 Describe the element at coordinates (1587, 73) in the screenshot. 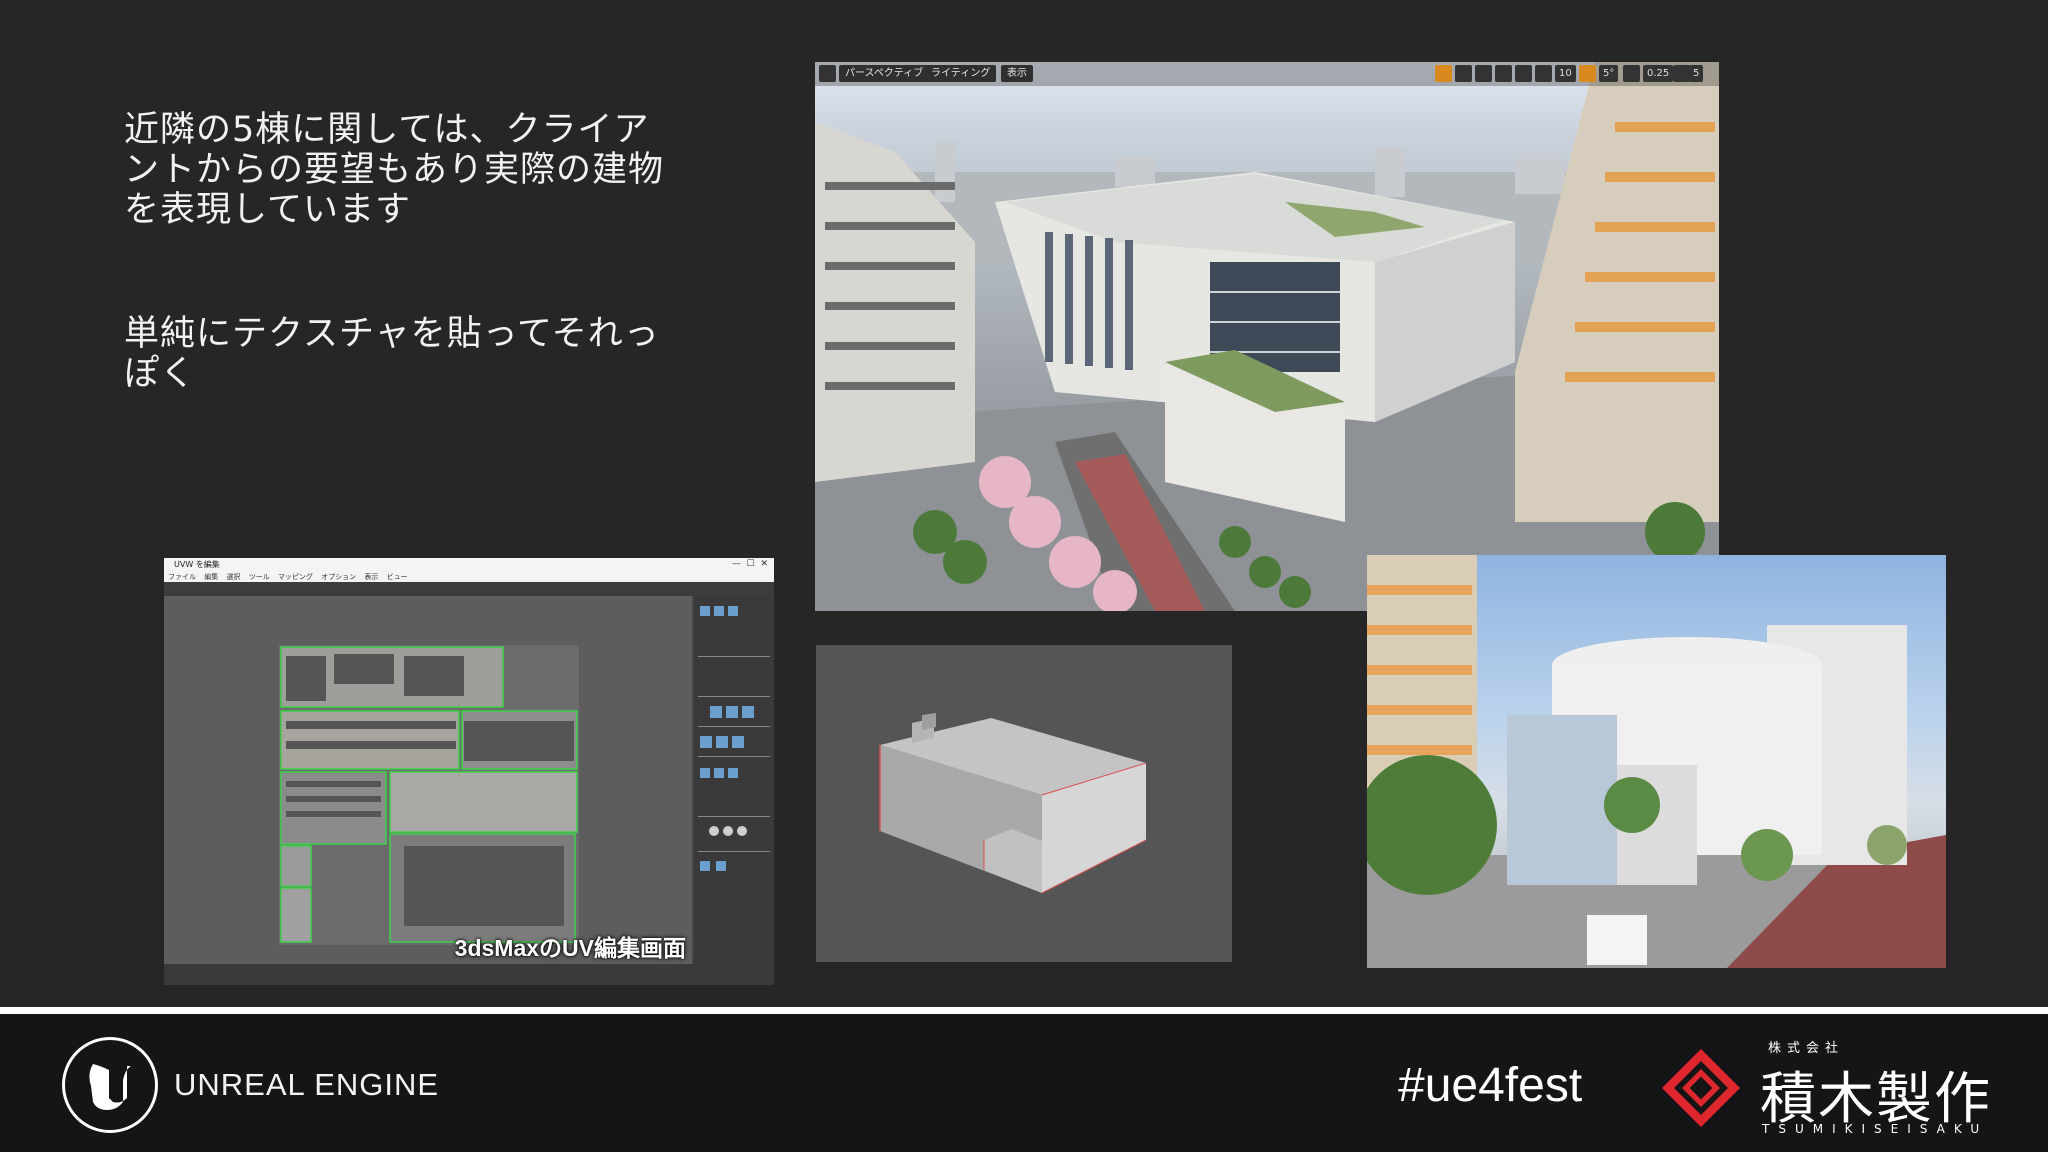

I see `rotation-snap-icon` at that location.